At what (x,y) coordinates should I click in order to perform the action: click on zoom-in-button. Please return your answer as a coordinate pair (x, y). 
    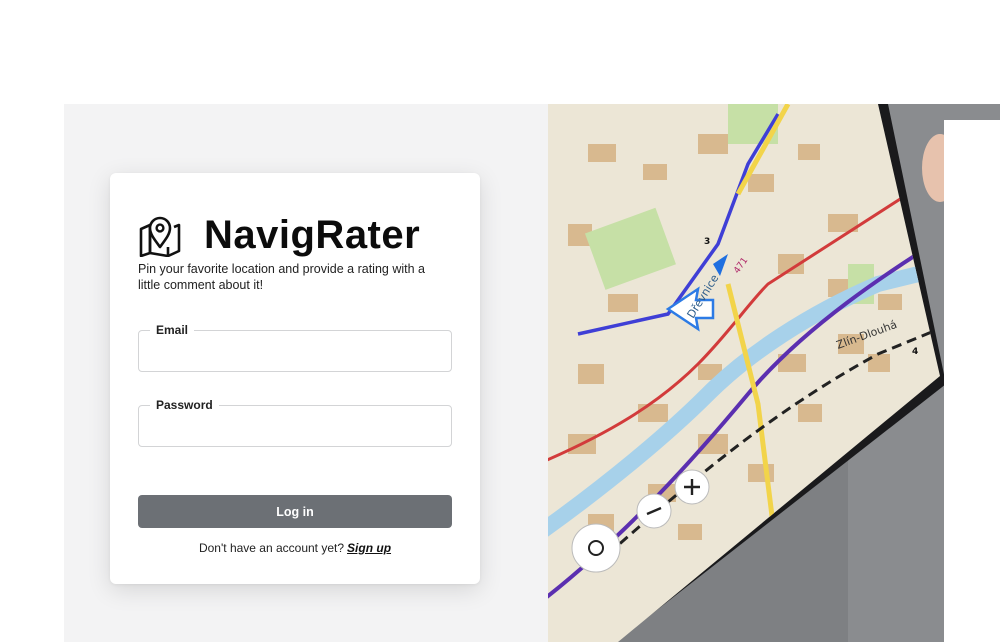
    Looking at the image, I should click on (692, 487).